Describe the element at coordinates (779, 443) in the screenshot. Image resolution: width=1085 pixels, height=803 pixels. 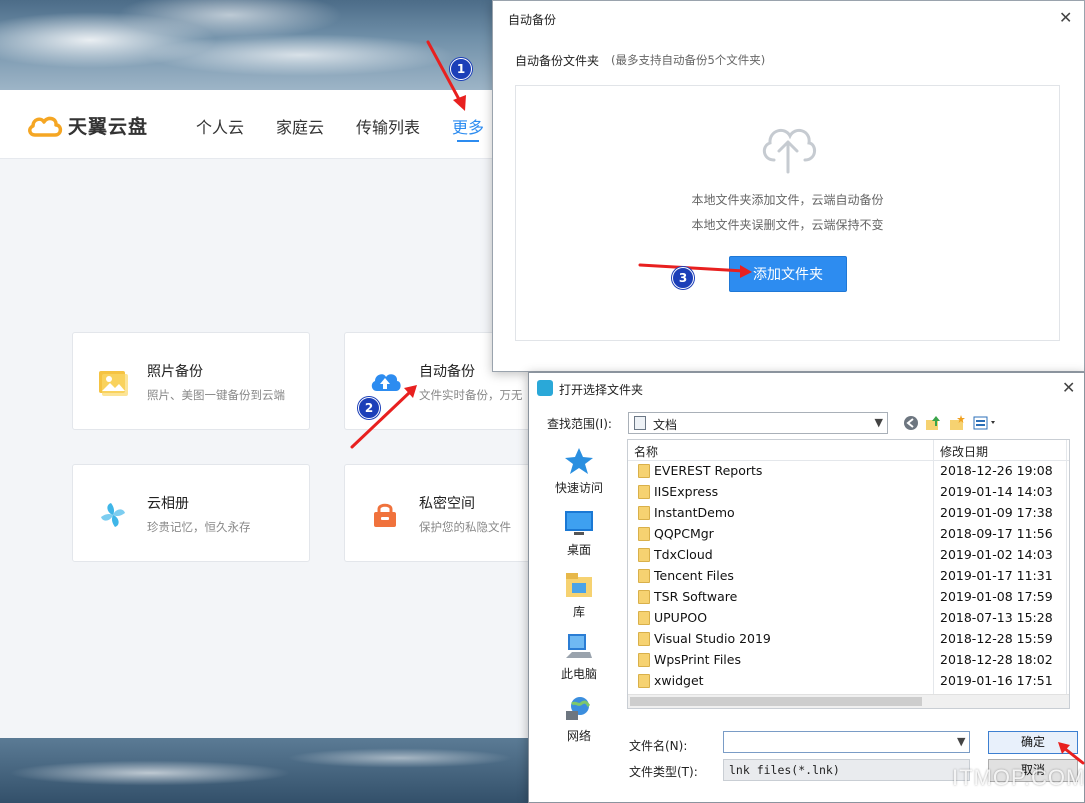
I see `sort-ascending-icon: ⌃` at that location.